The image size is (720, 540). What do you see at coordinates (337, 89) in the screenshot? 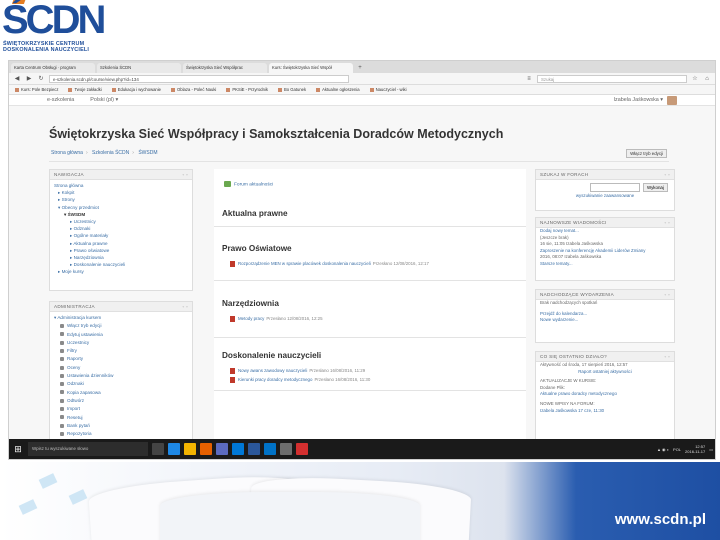
I see `bookmark-item: Aktualne ogłoszenia` at bounding box center [337, 89].